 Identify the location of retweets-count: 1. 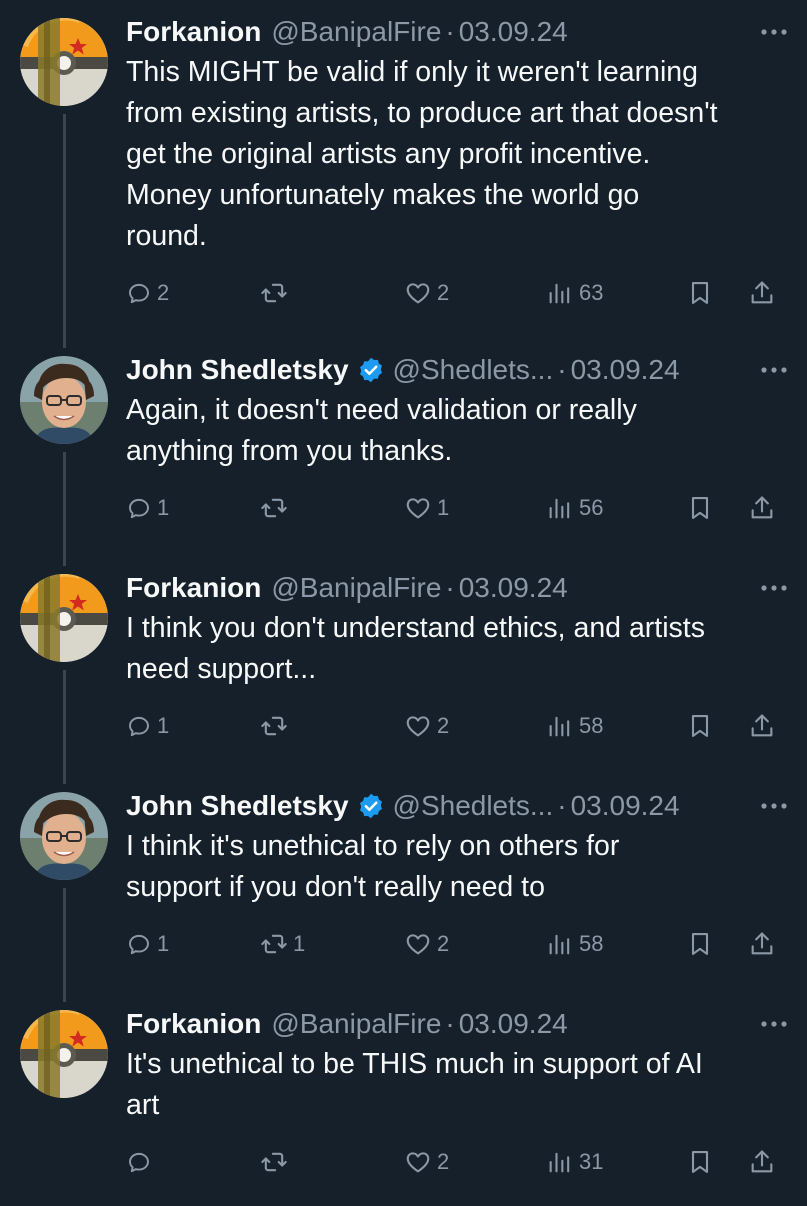
(299, 943).